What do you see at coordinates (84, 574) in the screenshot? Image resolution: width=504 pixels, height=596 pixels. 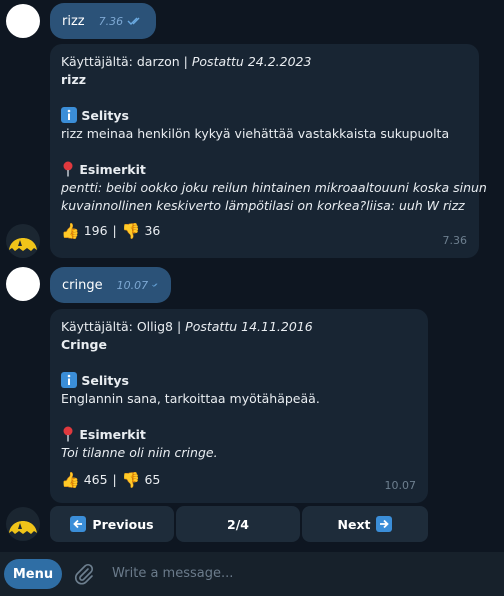 I see `paperclip-icon` at bounding box center [84, 574].